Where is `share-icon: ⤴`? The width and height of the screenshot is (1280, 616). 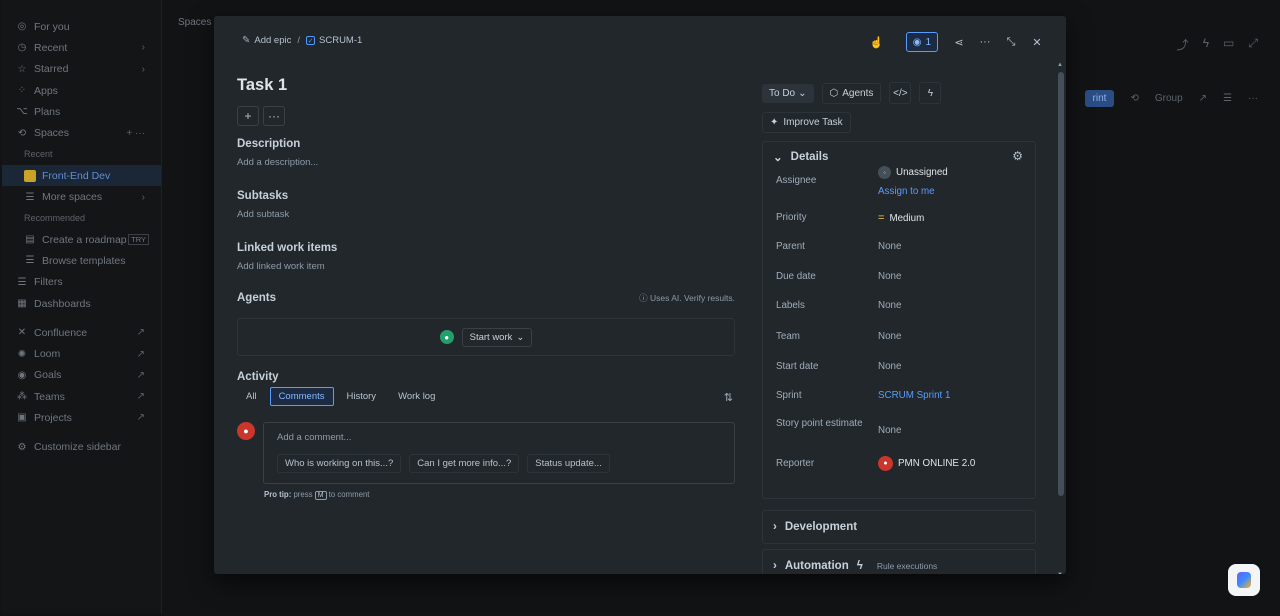 share-icon: ⤴ is located at coordinates (1183, 44).